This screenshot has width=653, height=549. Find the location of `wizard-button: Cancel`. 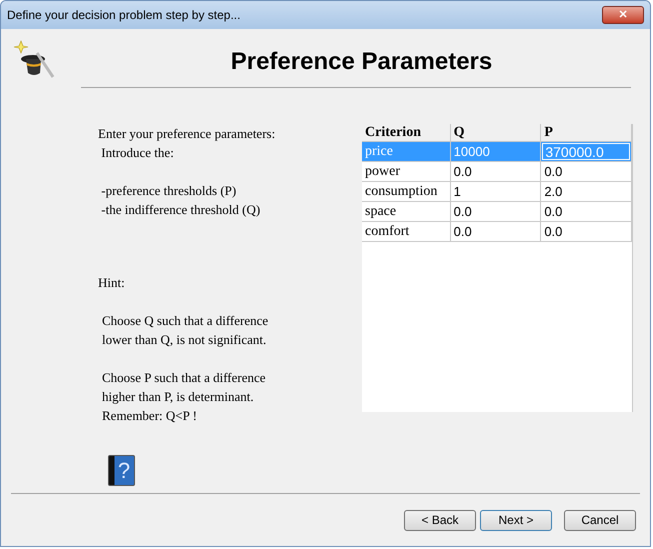

wizard-button: Cancel is located at coordinates (600, 520).